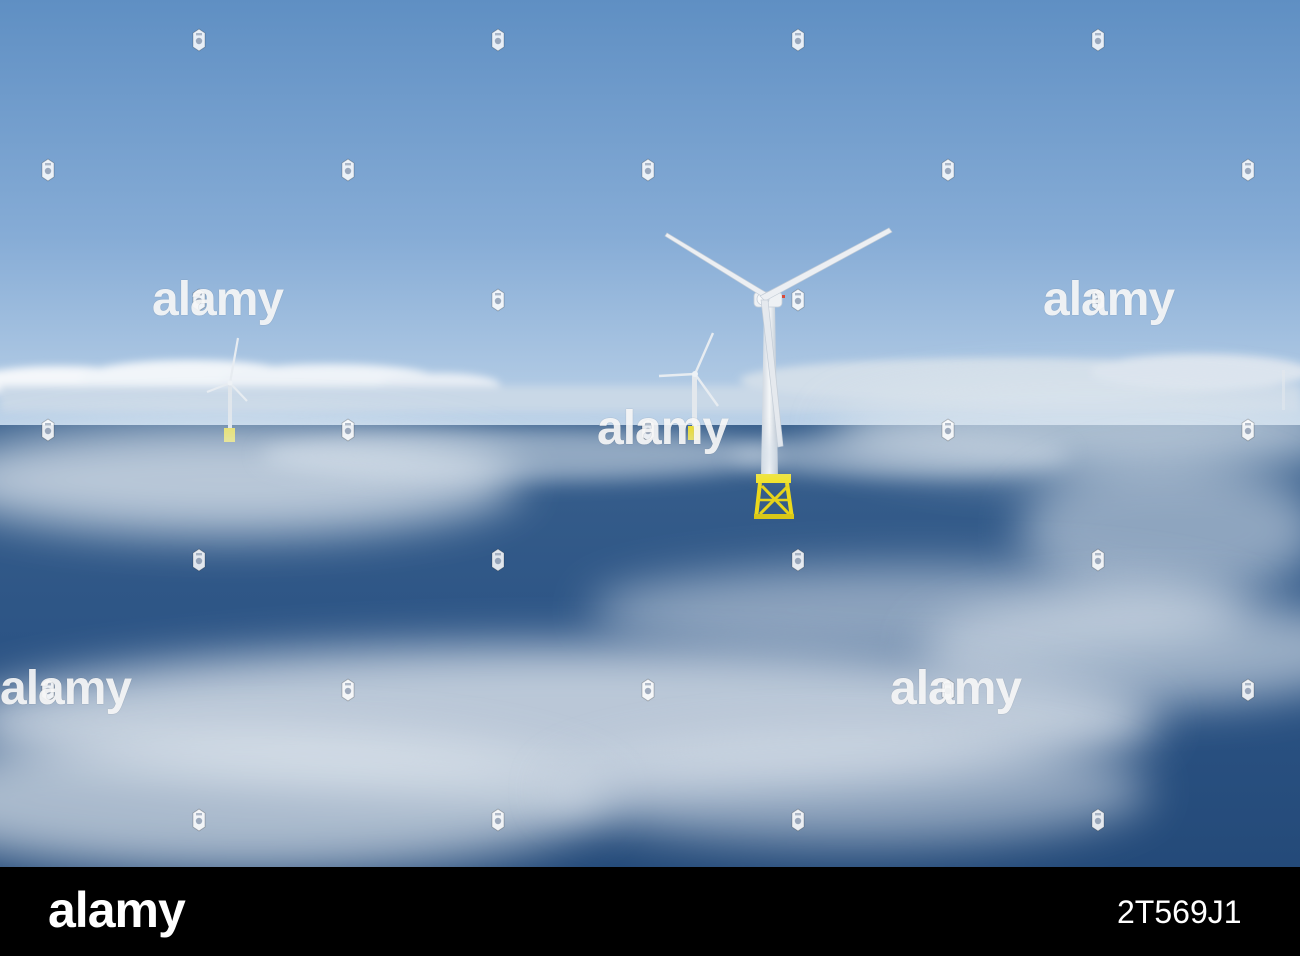  Describe the element at coordinates (650, 911) in the screenshot. I see `footer-bar: alamy 2T569J1` at that location.